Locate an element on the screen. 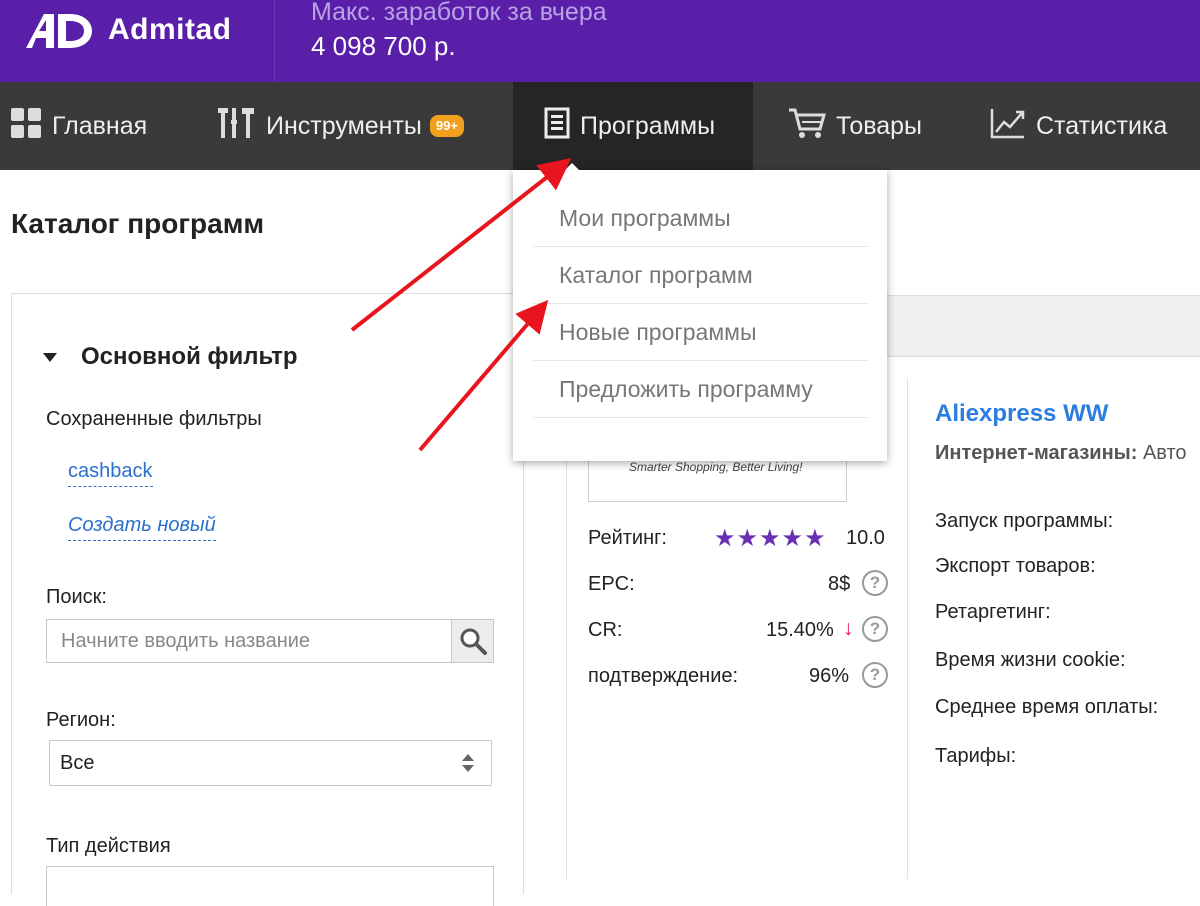 This screenshot has width=1200, height=906. search-input is located at coordinates (250, 641).